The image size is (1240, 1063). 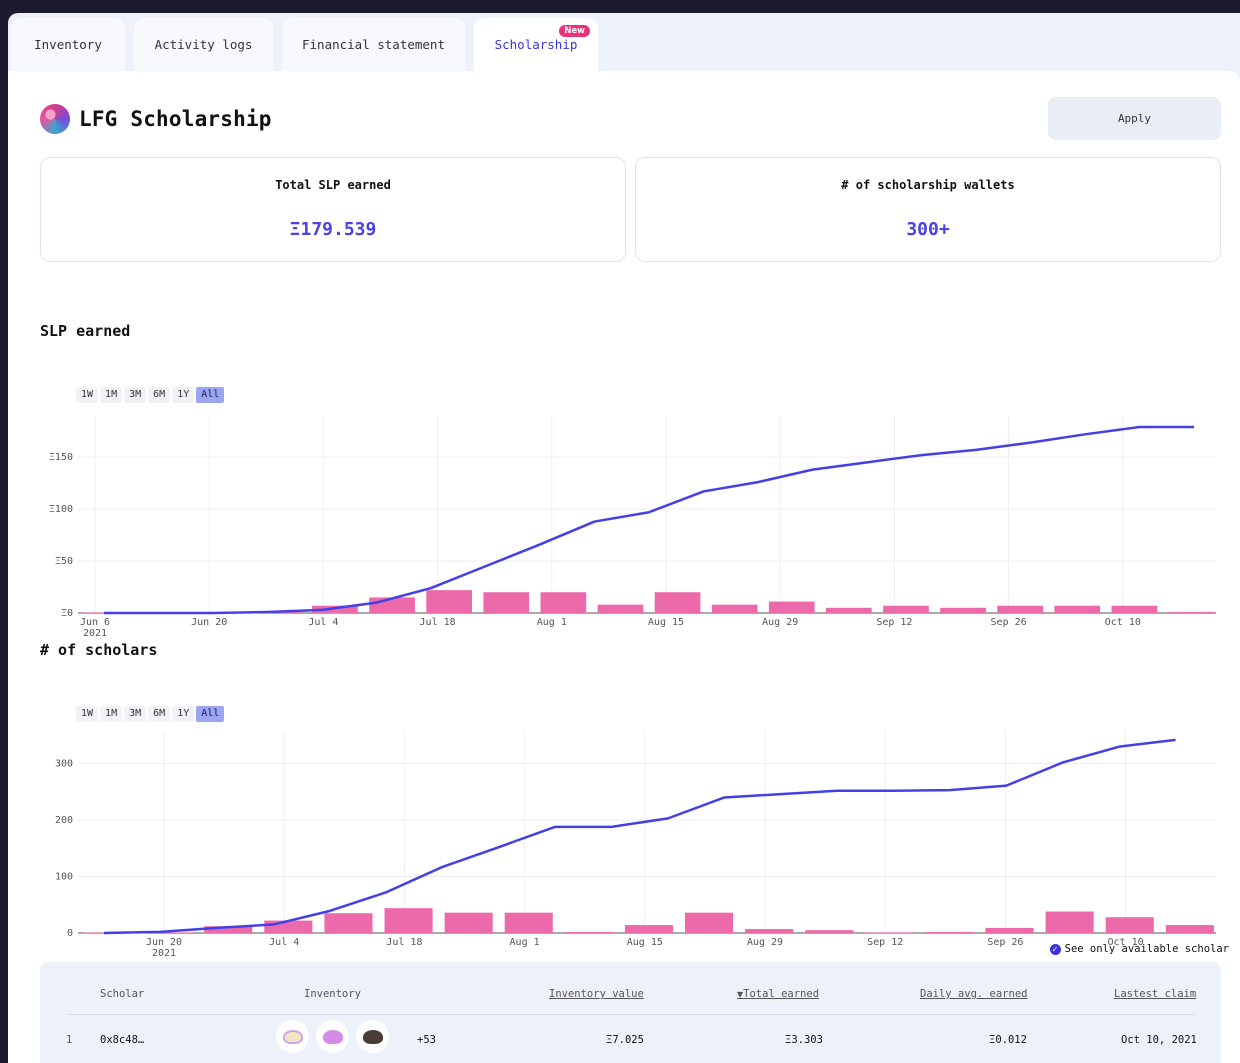 What do you see at coordinates (95, 622) in the screenshot?
I see `x-tick-label: Jun 6` at bounding box center [95, 622].